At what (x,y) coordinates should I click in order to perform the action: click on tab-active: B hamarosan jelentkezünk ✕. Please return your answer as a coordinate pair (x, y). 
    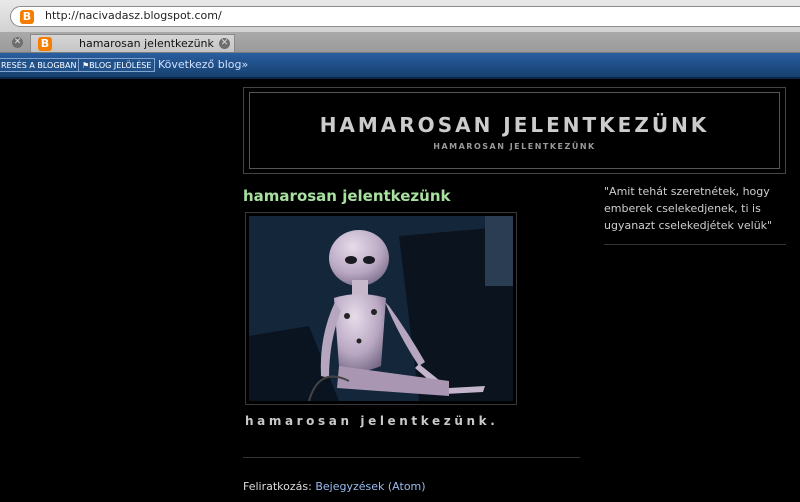
    Looking at the image, I should click on (132, 43).